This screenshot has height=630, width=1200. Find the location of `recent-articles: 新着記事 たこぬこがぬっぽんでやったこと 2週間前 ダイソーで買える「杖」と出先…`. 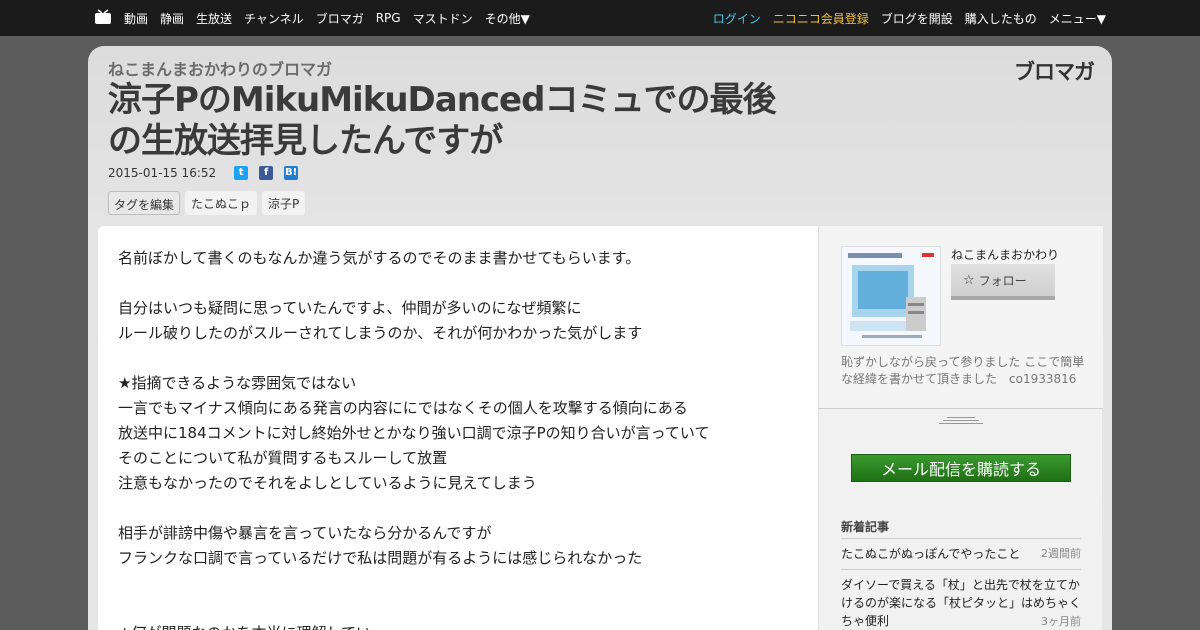

recent-articles: 新着記事 たこぬこがぬっぽんでやったこと 2週間前 ダイソーで買える「杖」と出先… is located at coordinates (961, 574).